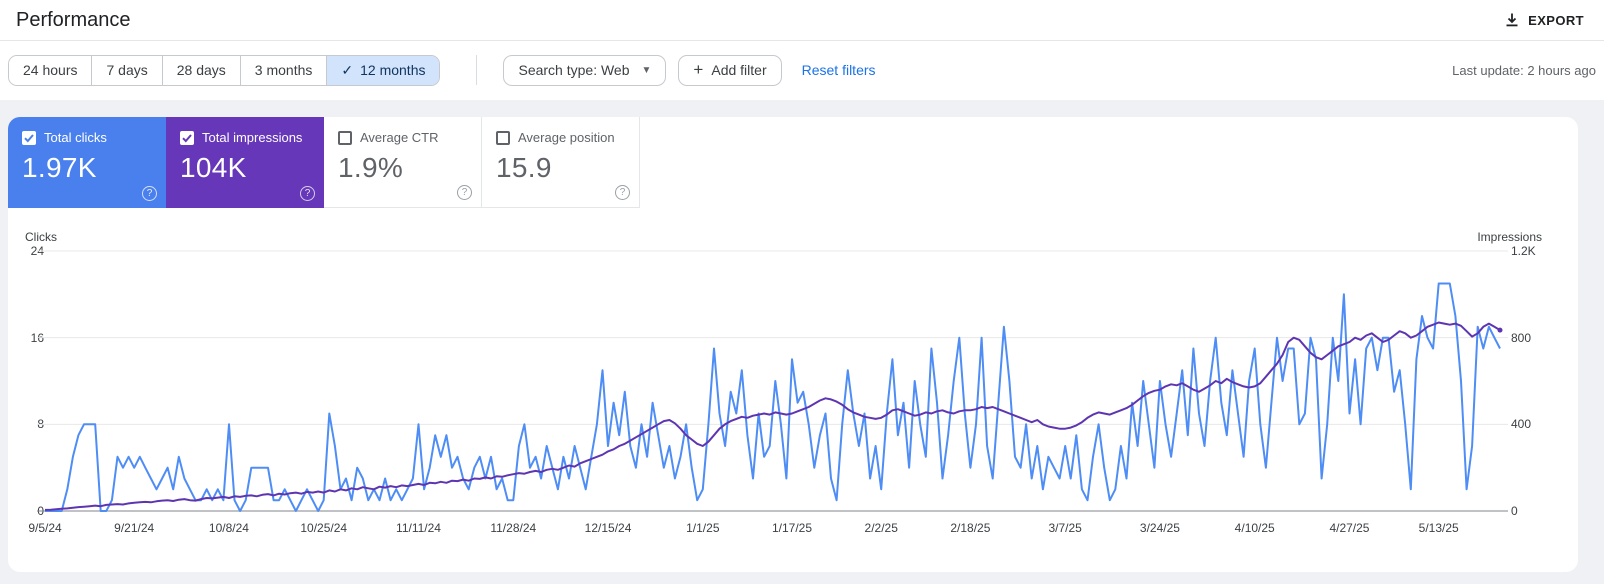 Image resolution: width=1604 pixels, height=584 pixels. Describe the element at coordinates (1438, 528) in the screenshot. I see `x-axis-label: 5/13/25` at that location.